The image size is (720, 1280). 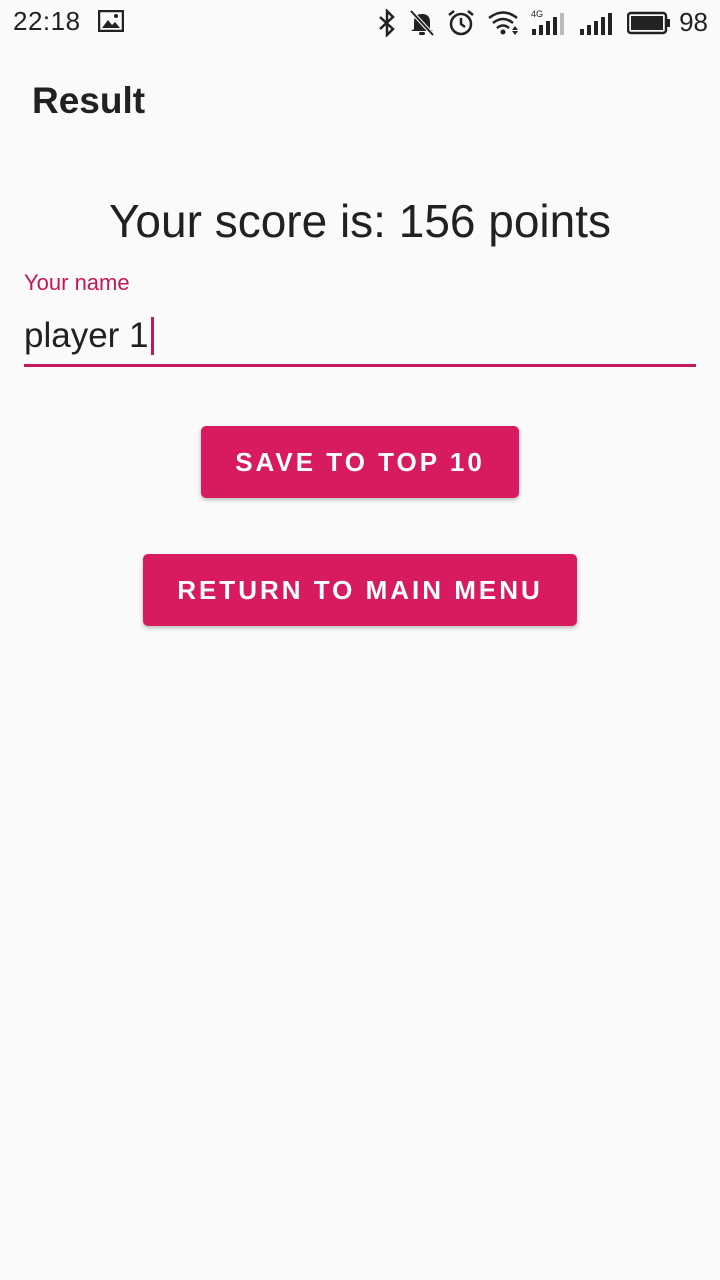 What do you see at coordinates (89, 100) in the screenshot?
I see `page-title: Result` at bounding box center [89, 100].